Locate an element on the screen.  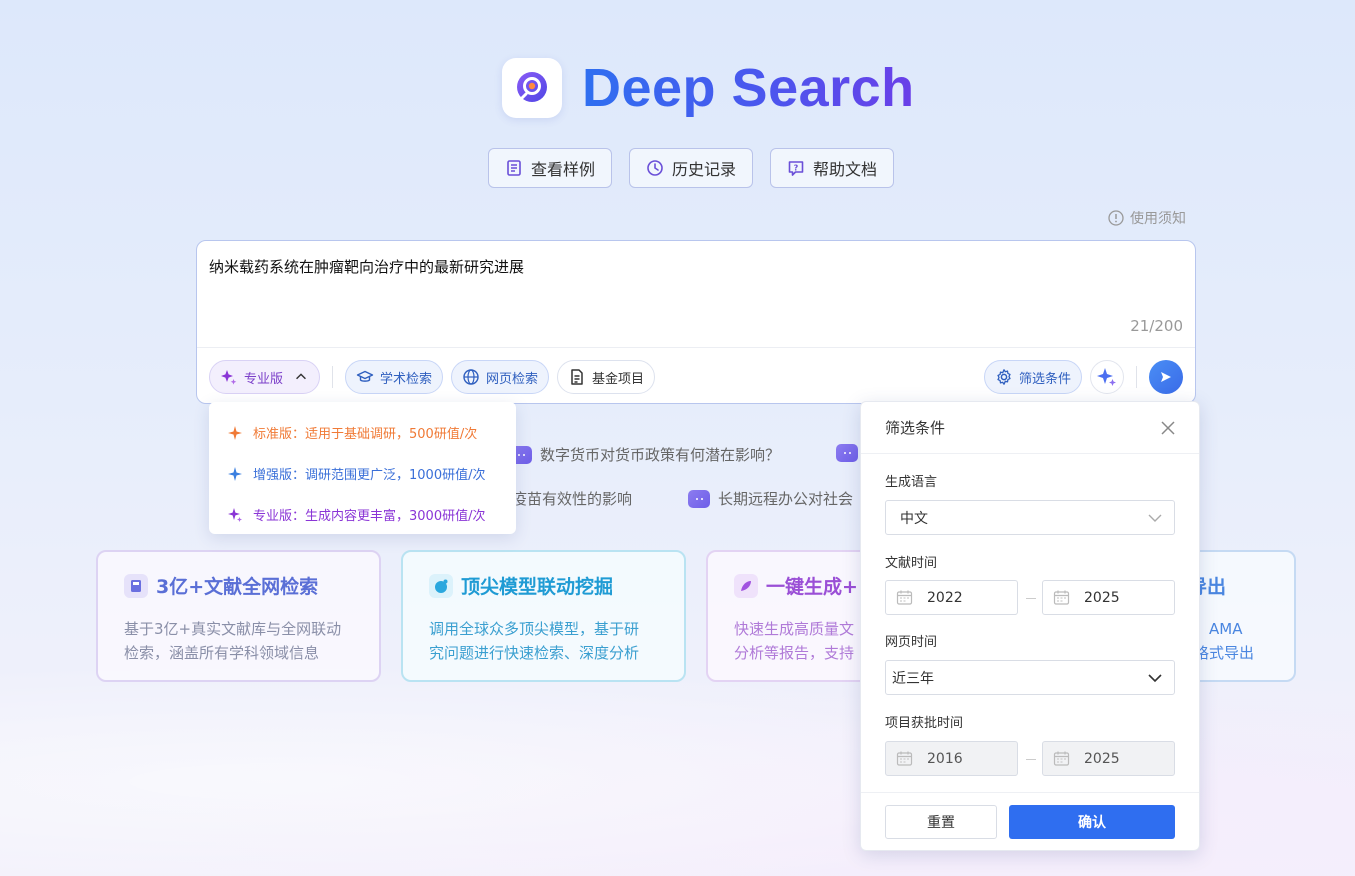
card-title: 导出 is located at coordinates (1228, 585).